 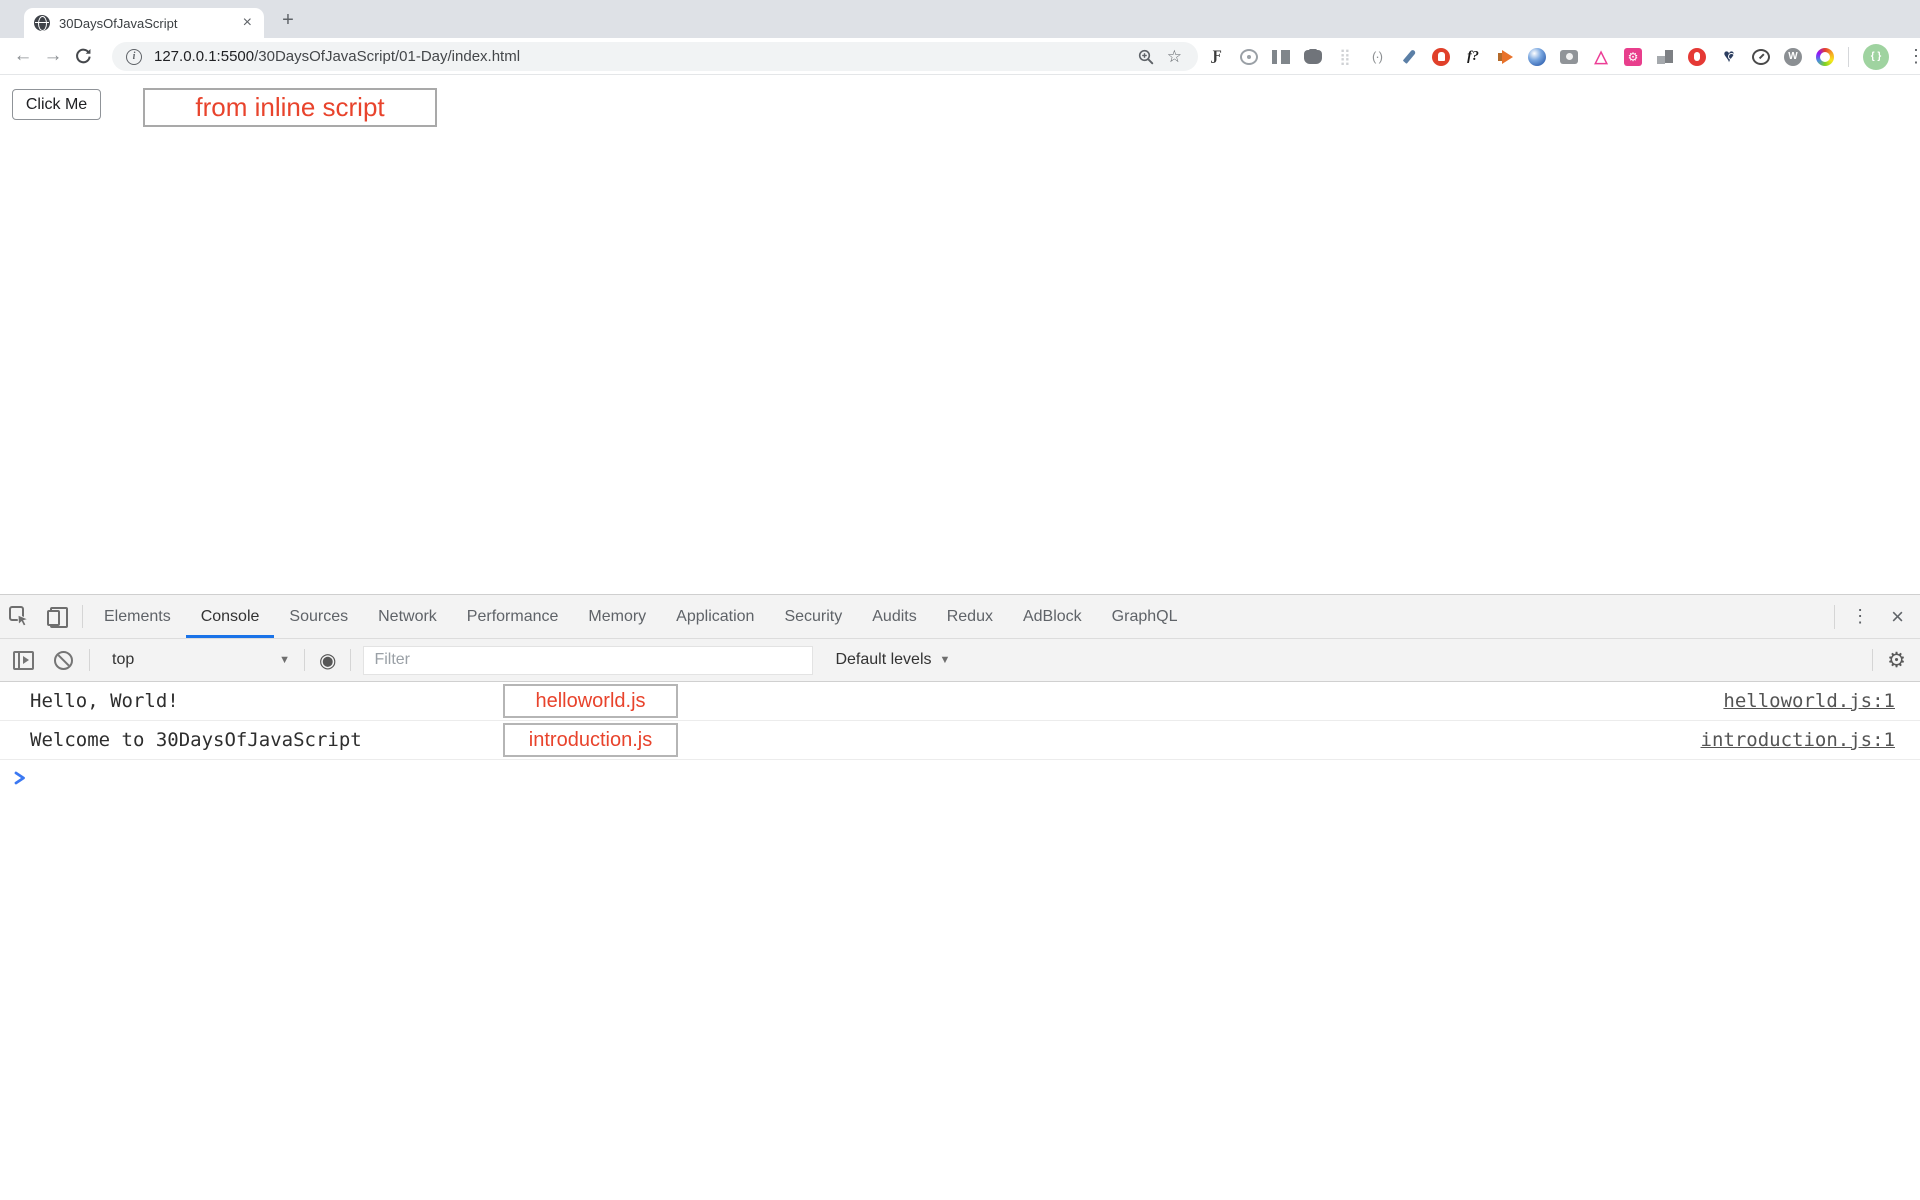 I want to click on w-circle-extension-icon: W, so click(x=1793, y=56).